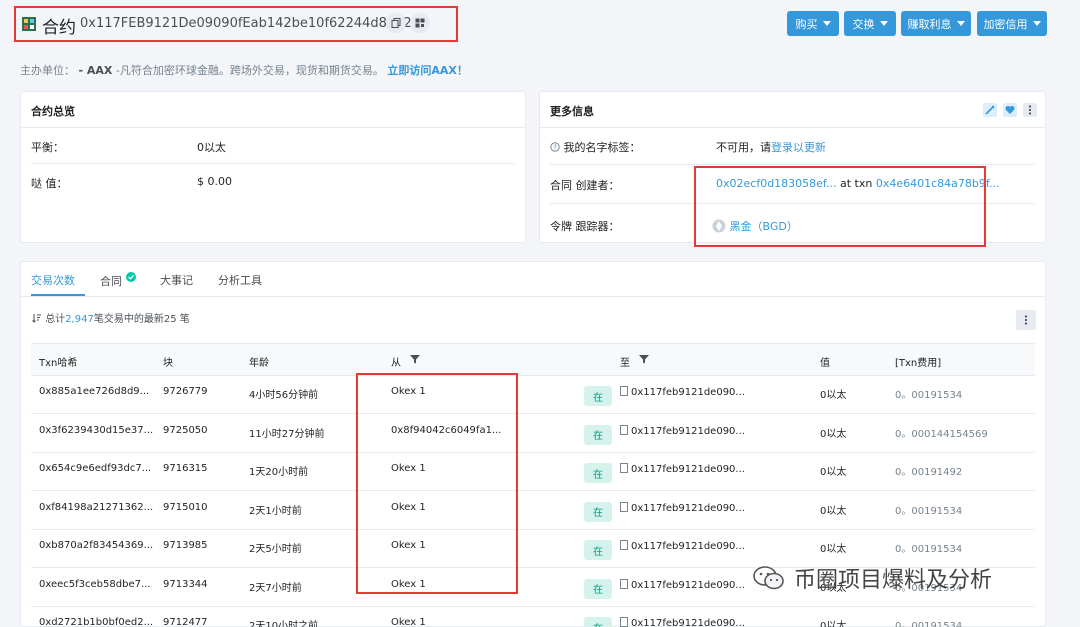 The width and height of the screenshot is (1080, 627). Describe the element at coordinates (176, 280) in the screenshot. I see `tab-events: 大事记` at that location.